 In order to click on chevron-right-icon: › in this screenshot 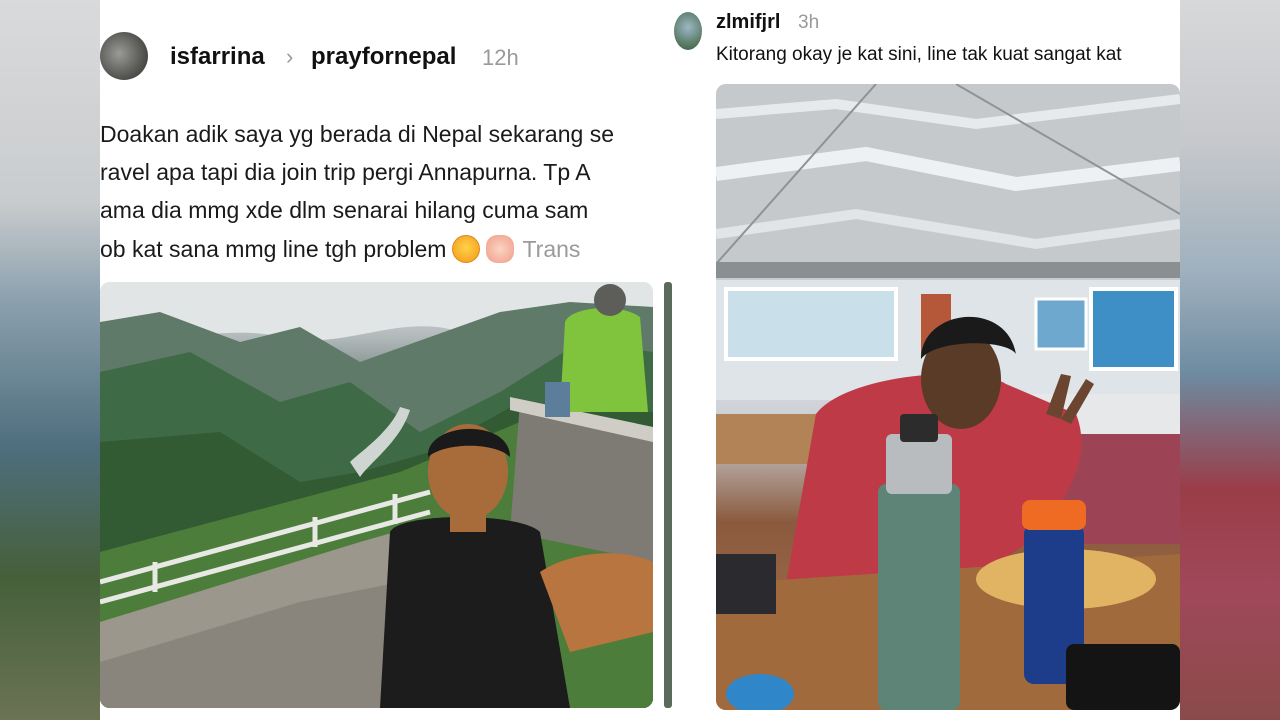, I will do `click(290, 56)`.